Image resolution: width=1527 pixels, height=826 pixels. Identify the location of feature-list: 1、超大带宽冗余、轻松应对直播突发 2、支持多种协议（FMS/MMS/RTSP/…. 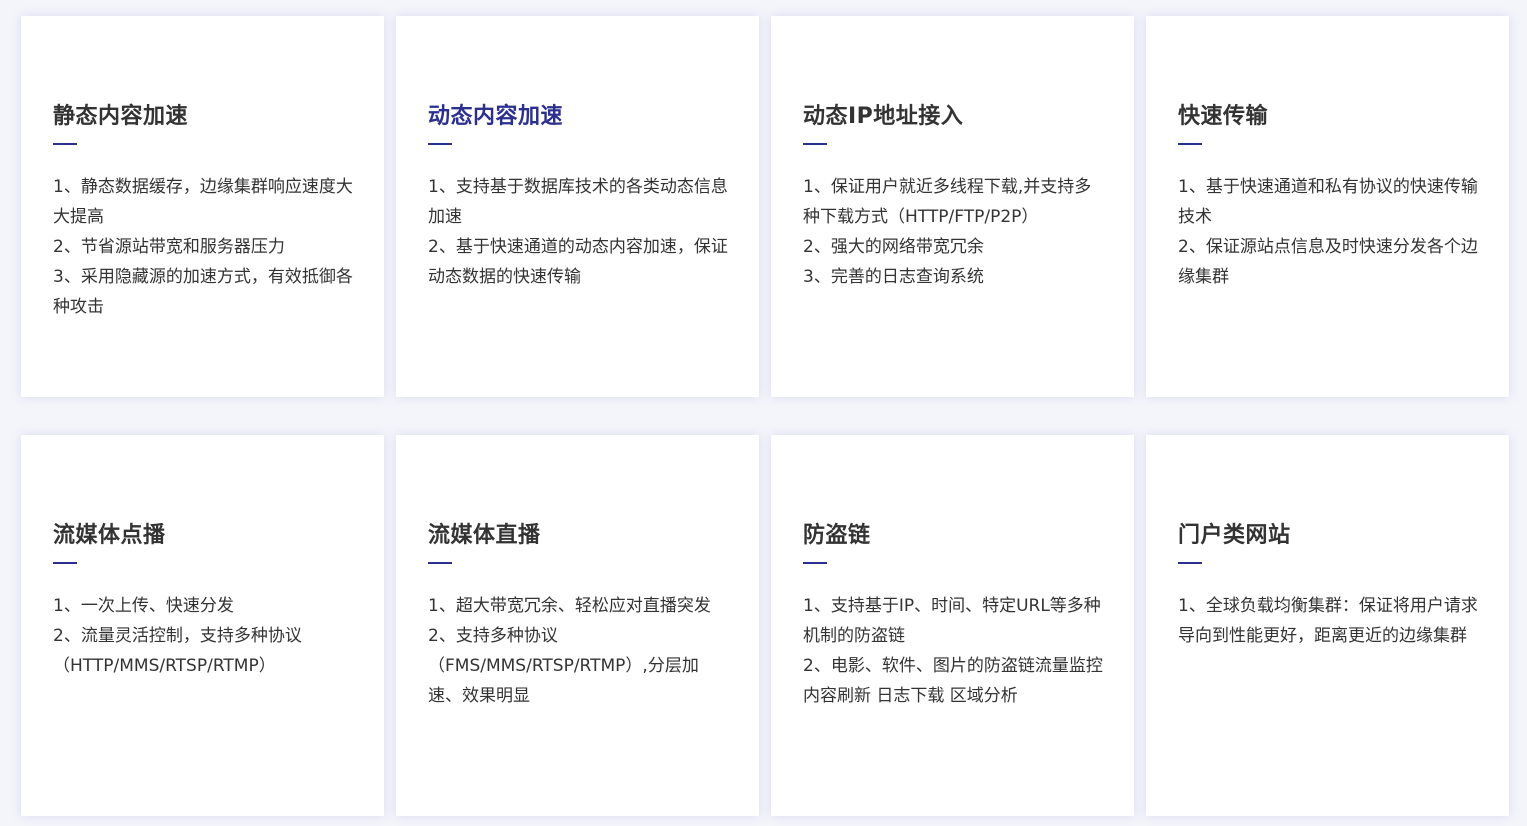
(579, 651).